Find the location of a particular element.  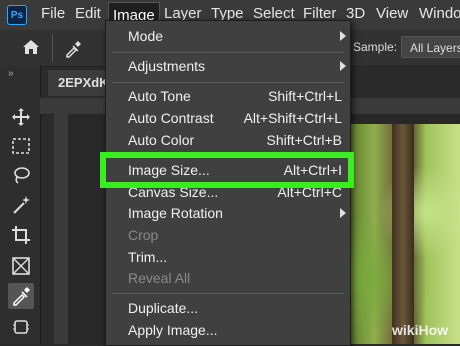

menu-item-auto-color: Auto Color is located at coordinates (161, 140).